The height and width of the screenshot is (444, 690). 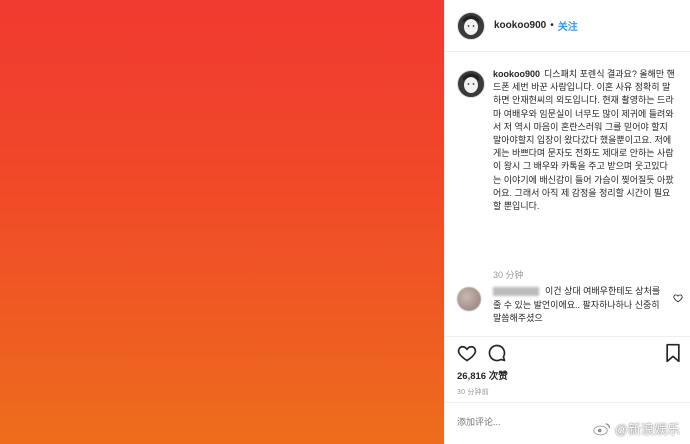 What do you see at coordinates (516, 292) in the screenshot?
I see `blurred-username` at bounding box center [516, 292].